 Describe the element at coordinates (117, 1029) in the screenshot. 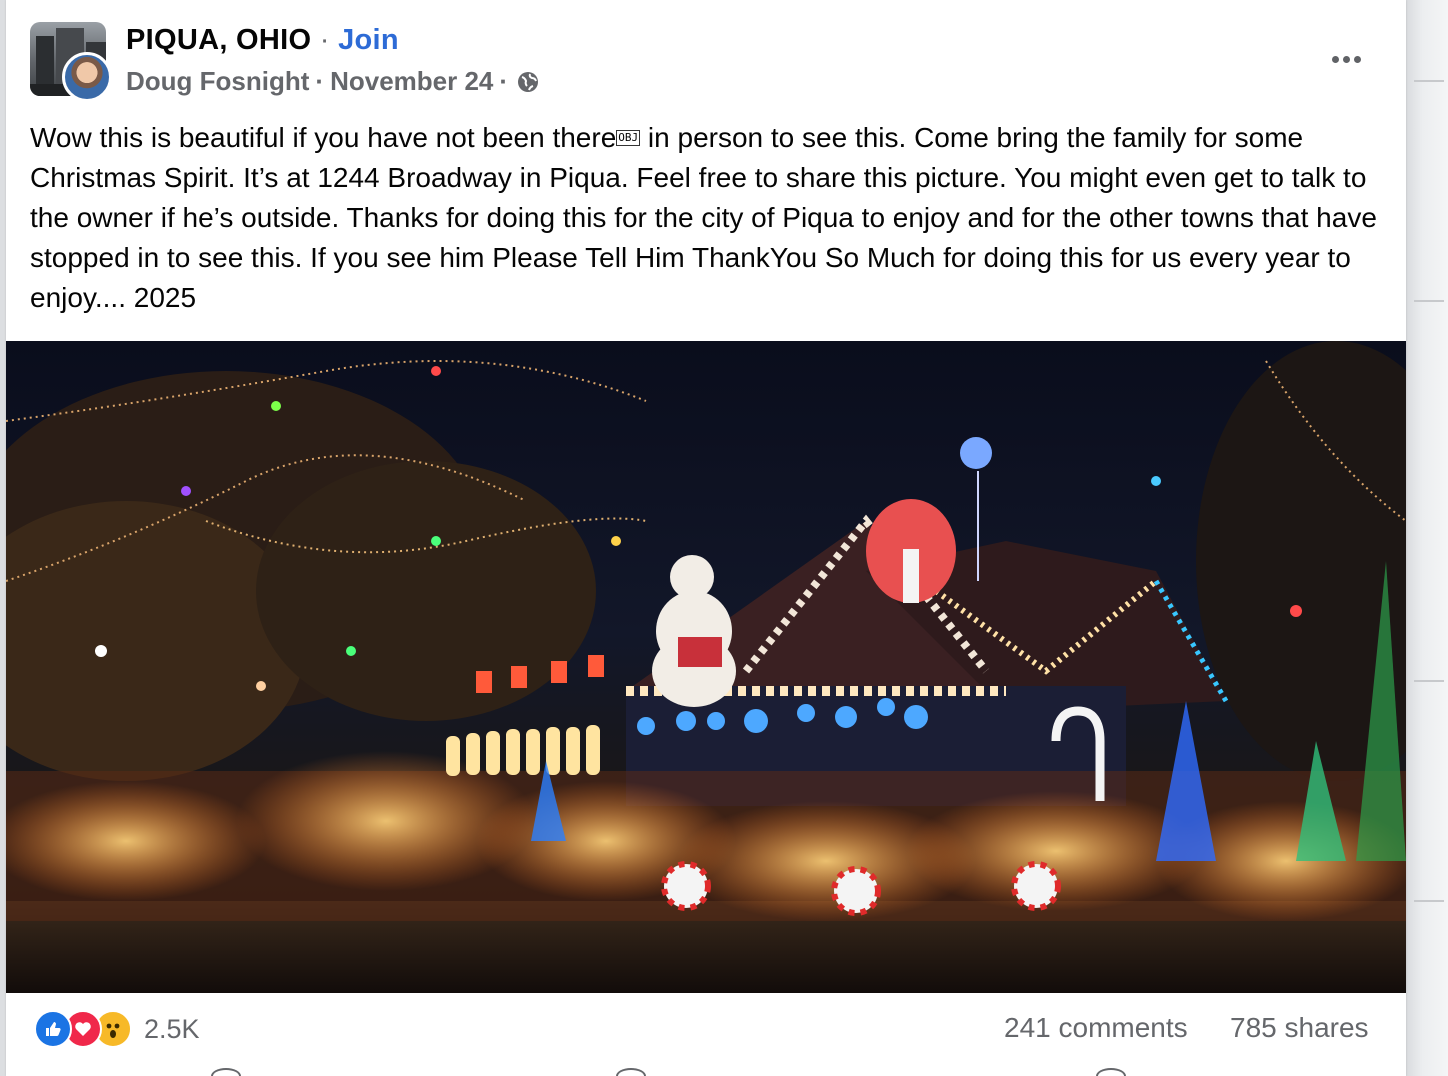

I see `reactions-summary: 2.5K` at that location.